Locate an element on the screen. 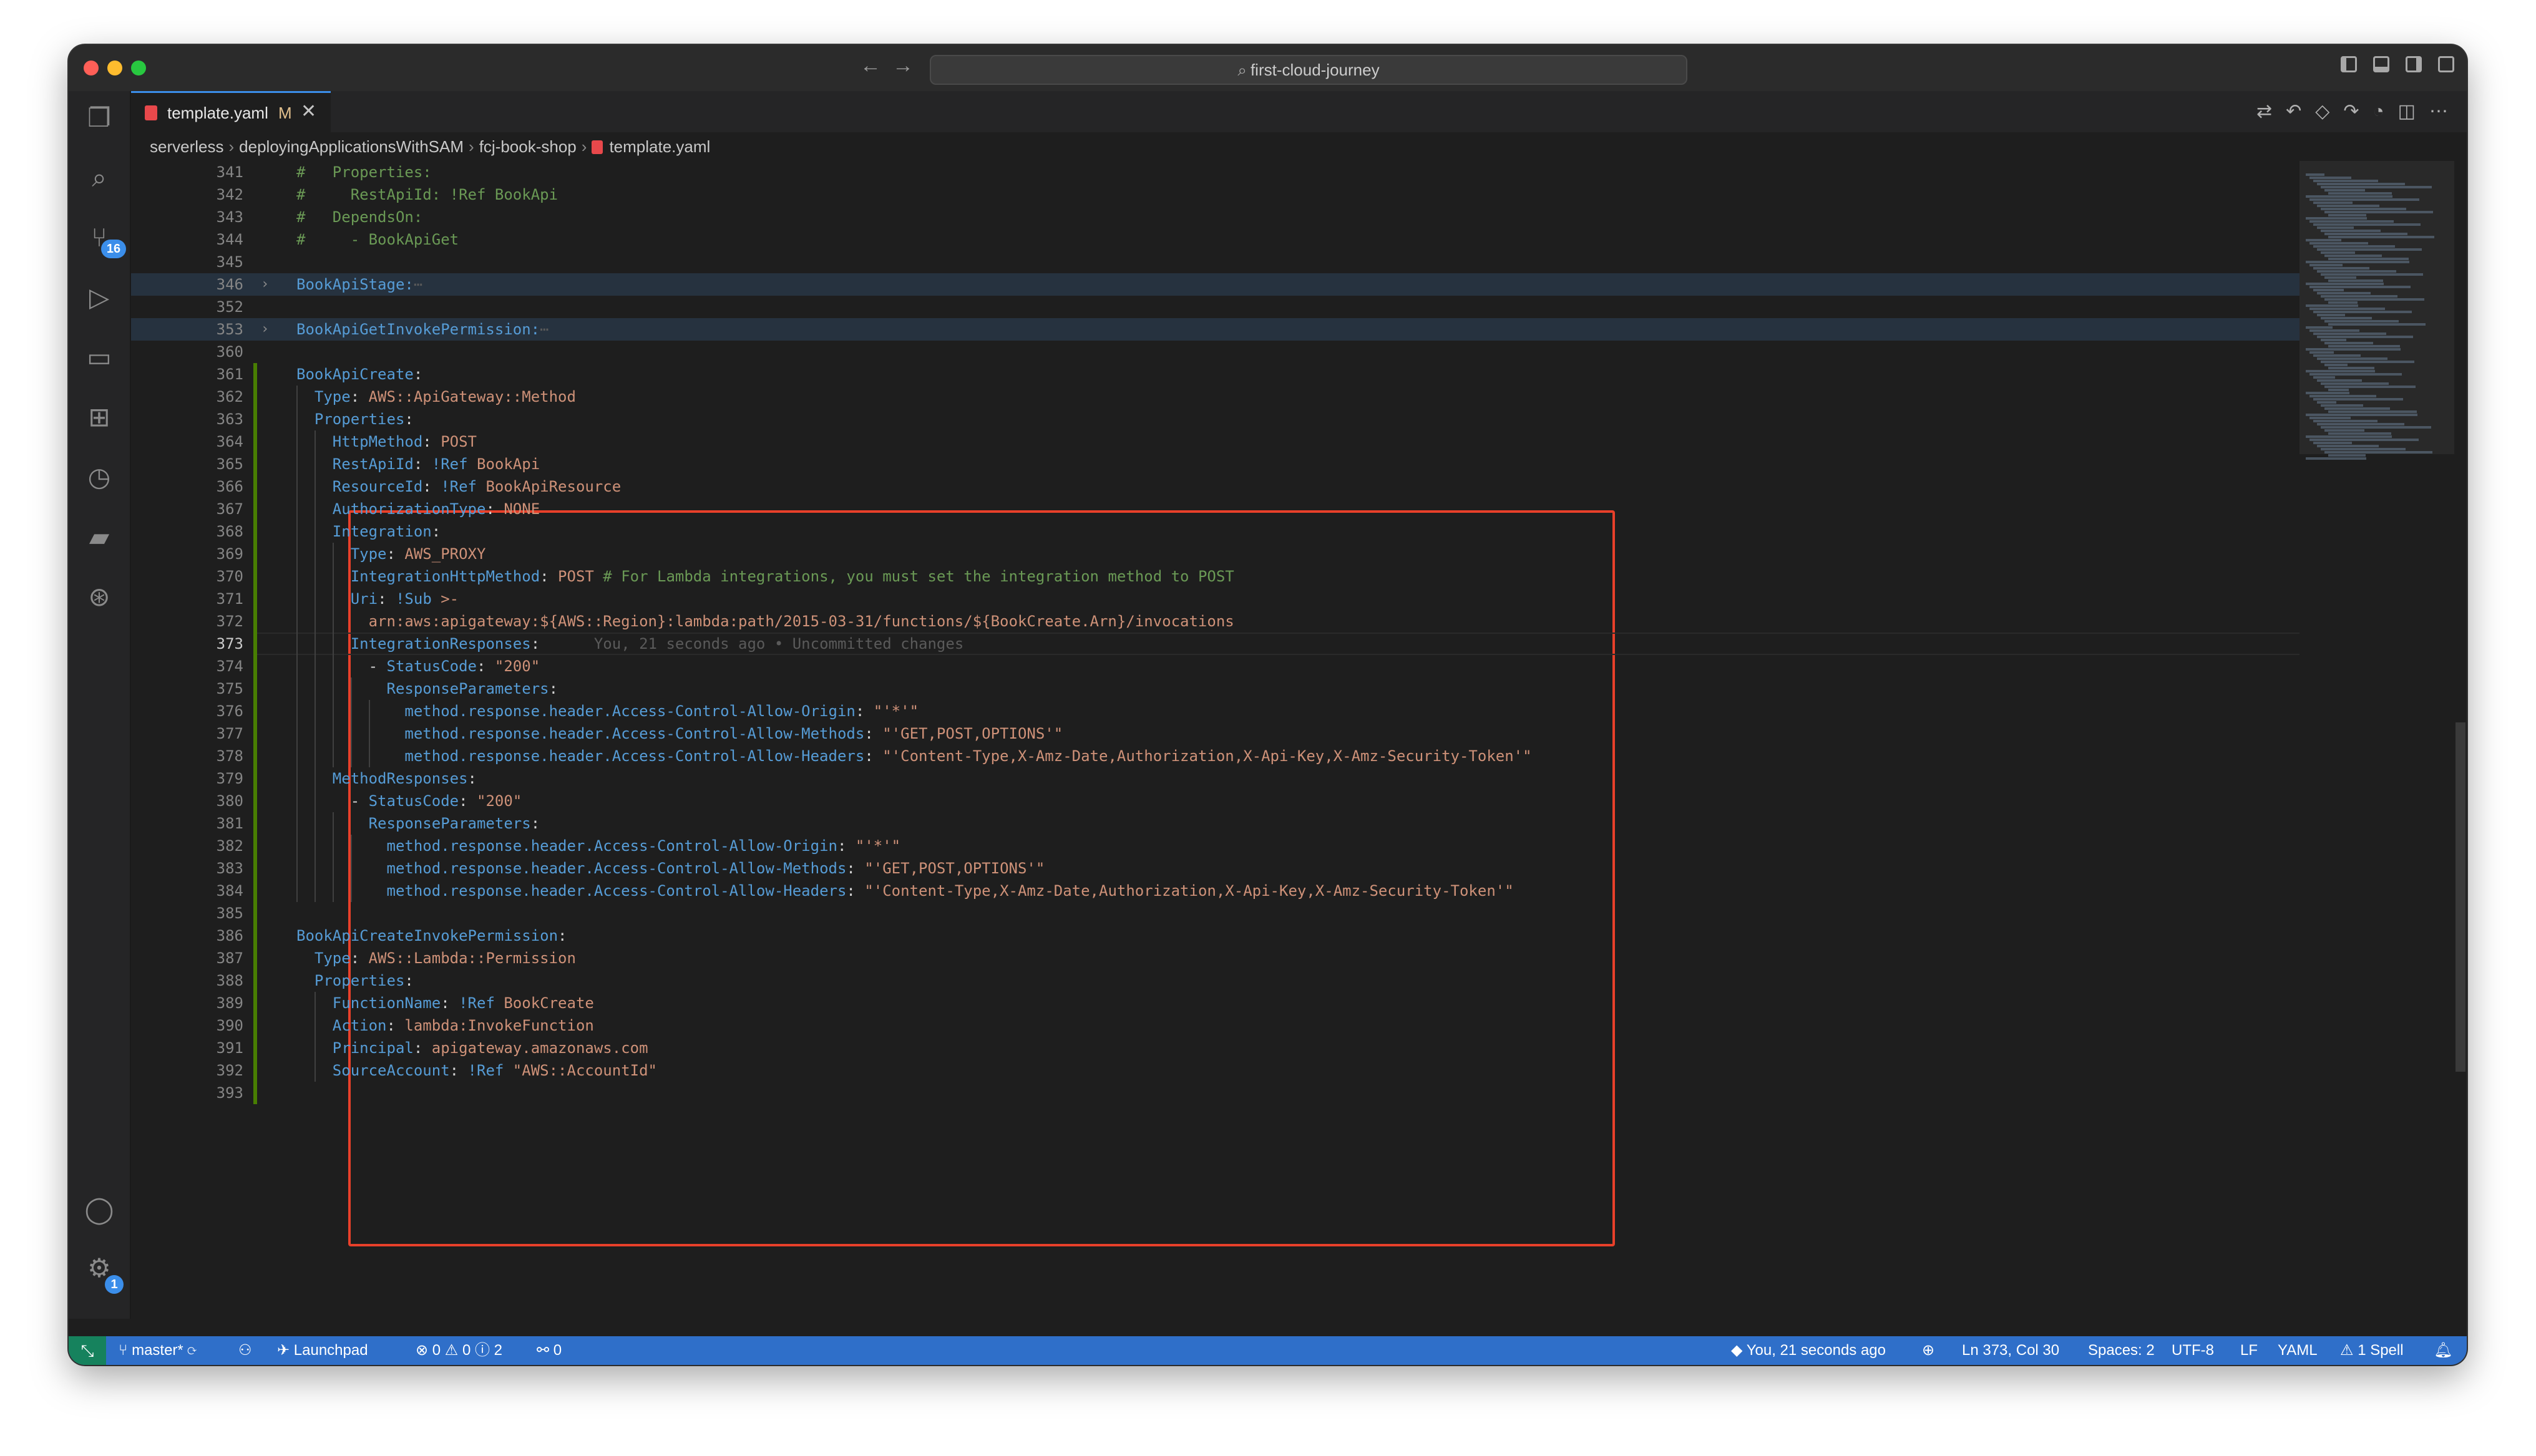 The image size is (2536, 1456). blame-text: You, 21 seconds ago is located at coordinates (1816, 1350).